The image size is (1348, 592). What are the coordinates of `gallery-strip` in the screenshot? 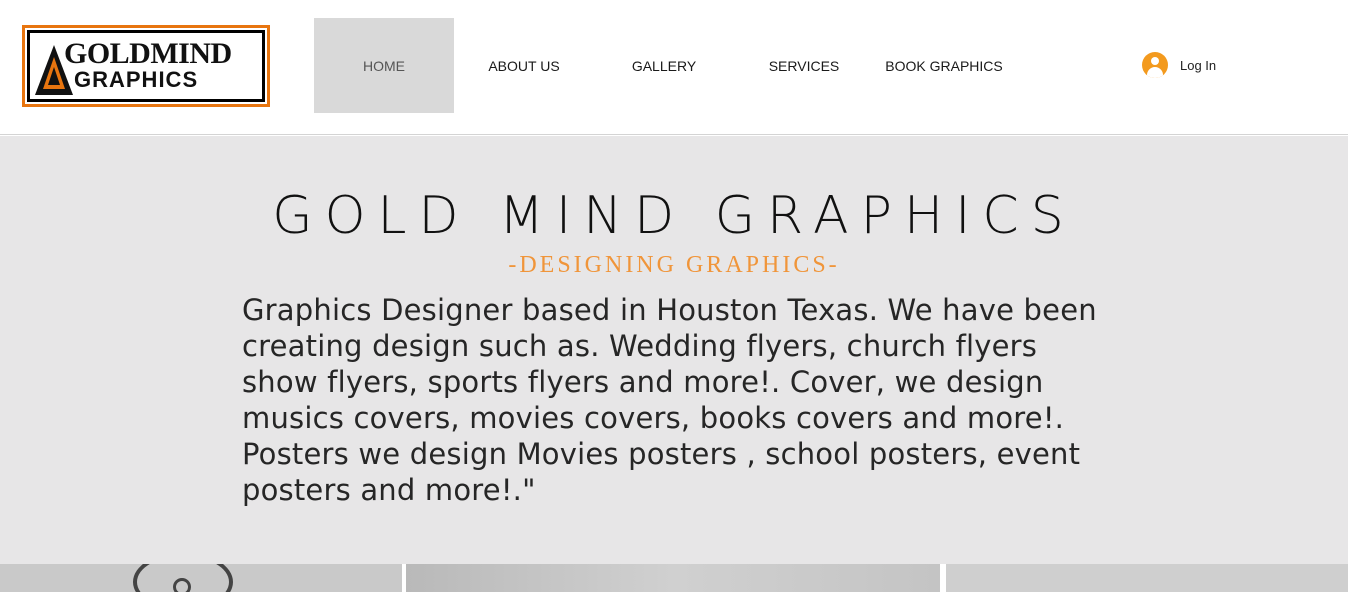 It's located at (674, 578).